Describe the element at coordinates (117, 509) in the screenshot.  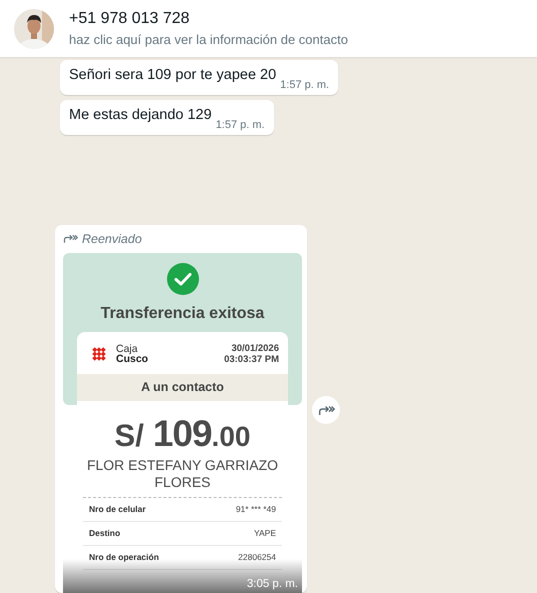
I see `detail-label: Nro de celular` at that location.